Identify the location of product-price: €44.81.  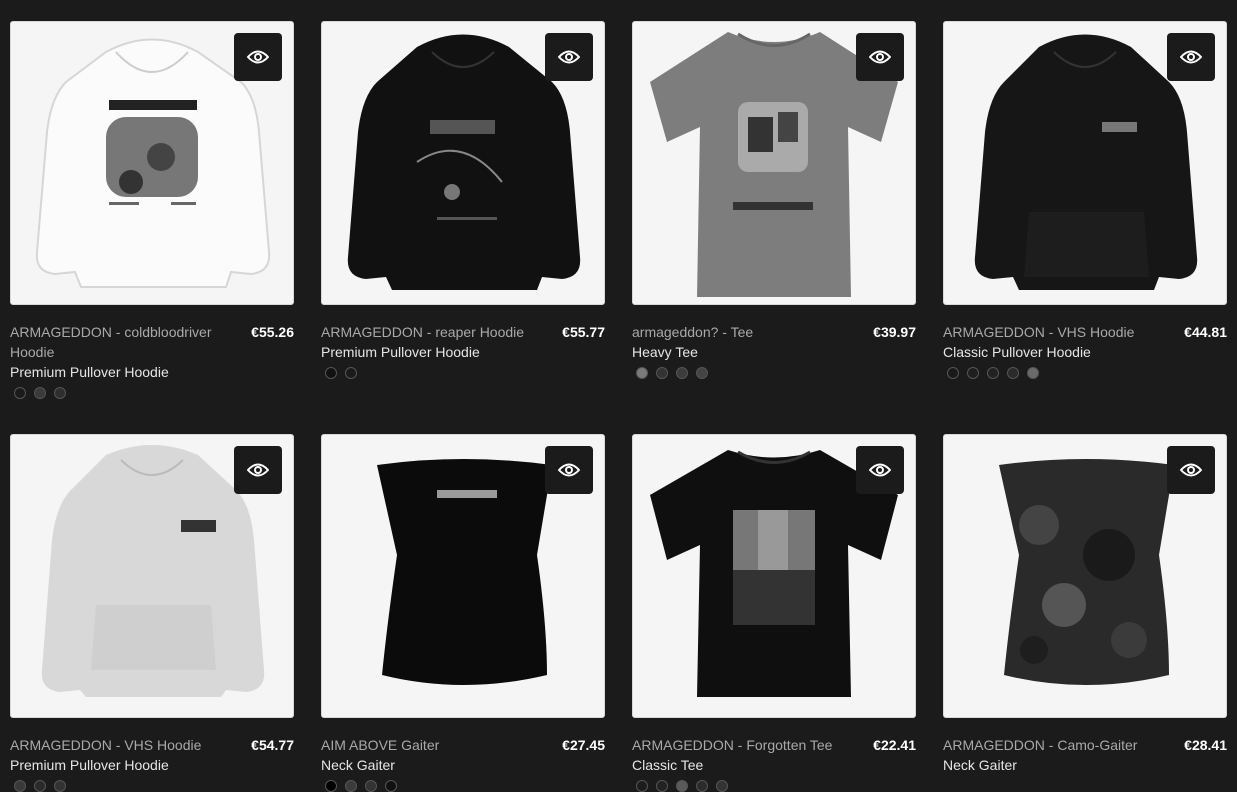
(1205, 332).